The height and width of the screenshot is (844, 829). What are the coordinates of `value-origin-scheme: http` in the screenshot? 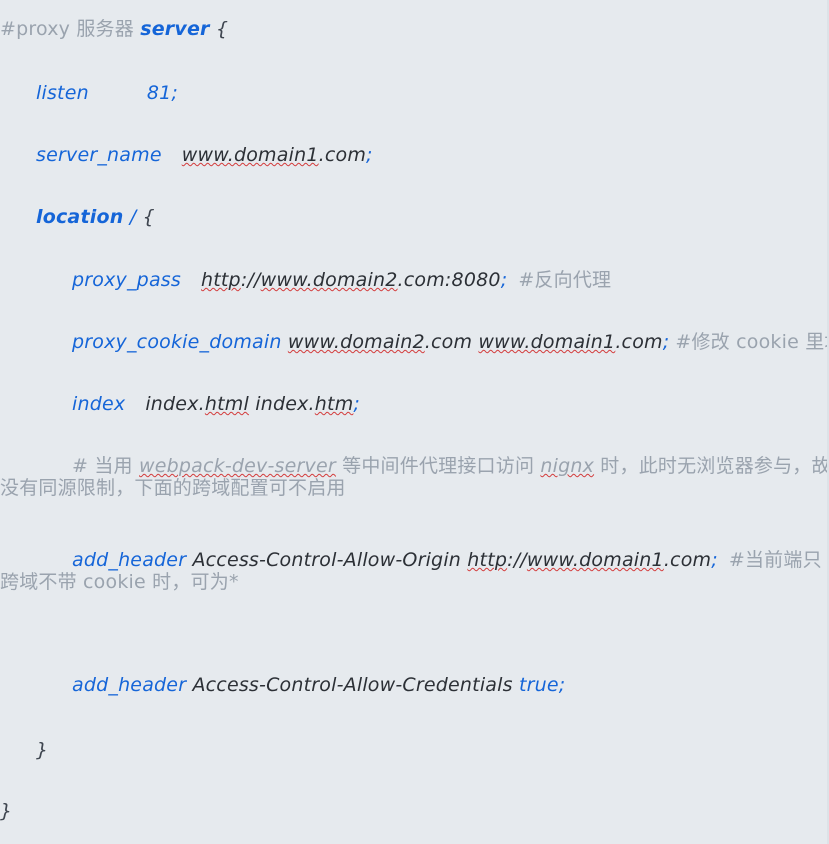 It's located at (487, 560).